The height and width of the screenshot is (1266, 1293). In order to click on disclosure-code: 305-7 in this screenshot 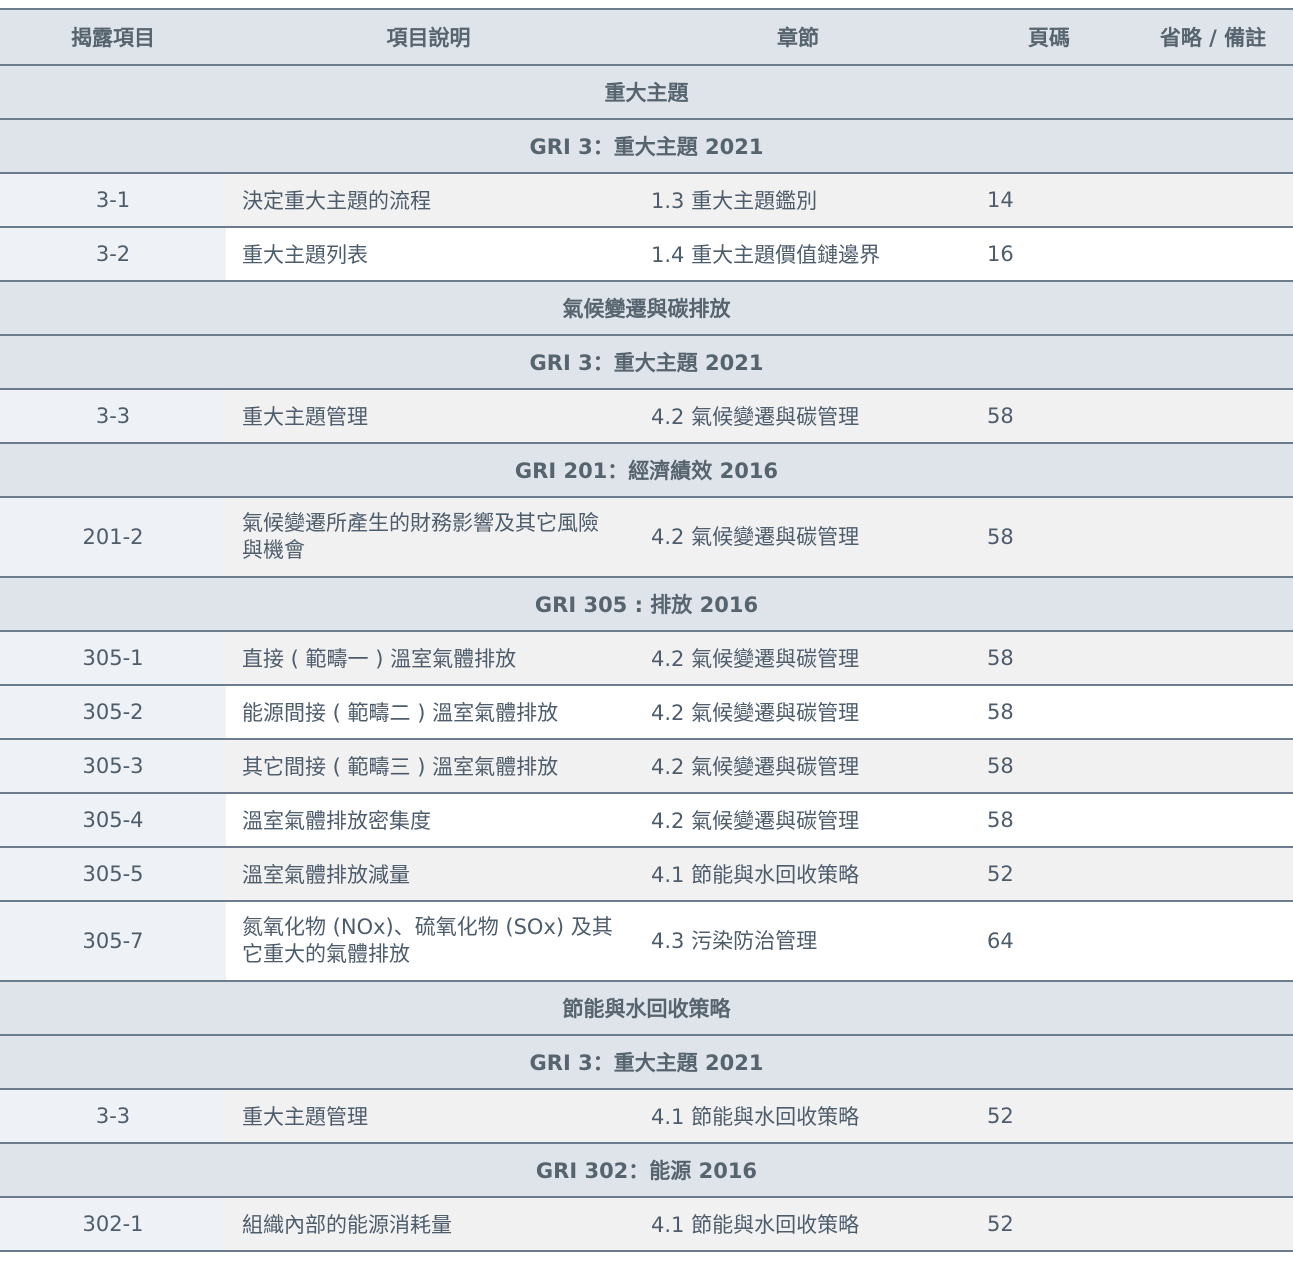, I will do `click(113, 941)`.